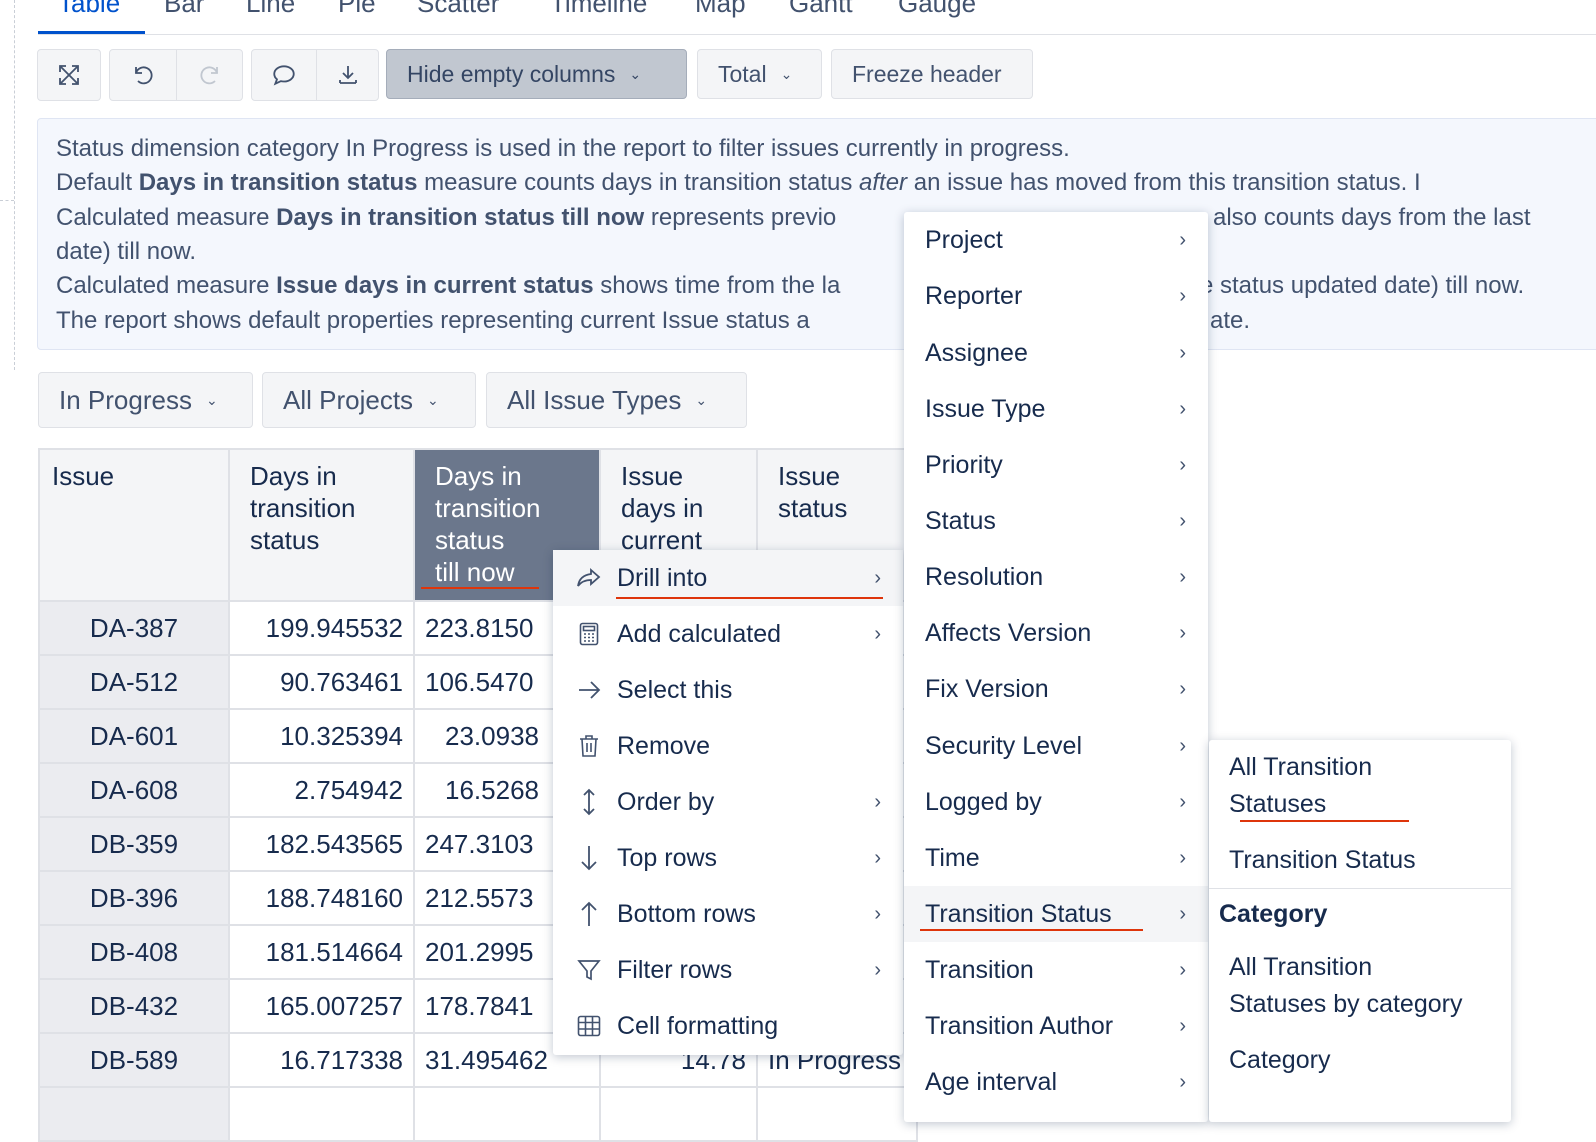 The width and height of the screenshot is (1596, 1142). What do you see at coordinates (348, 399) in the screenshot?
I see `project-filter-label: All Projects` at bounding box center [348, 399].